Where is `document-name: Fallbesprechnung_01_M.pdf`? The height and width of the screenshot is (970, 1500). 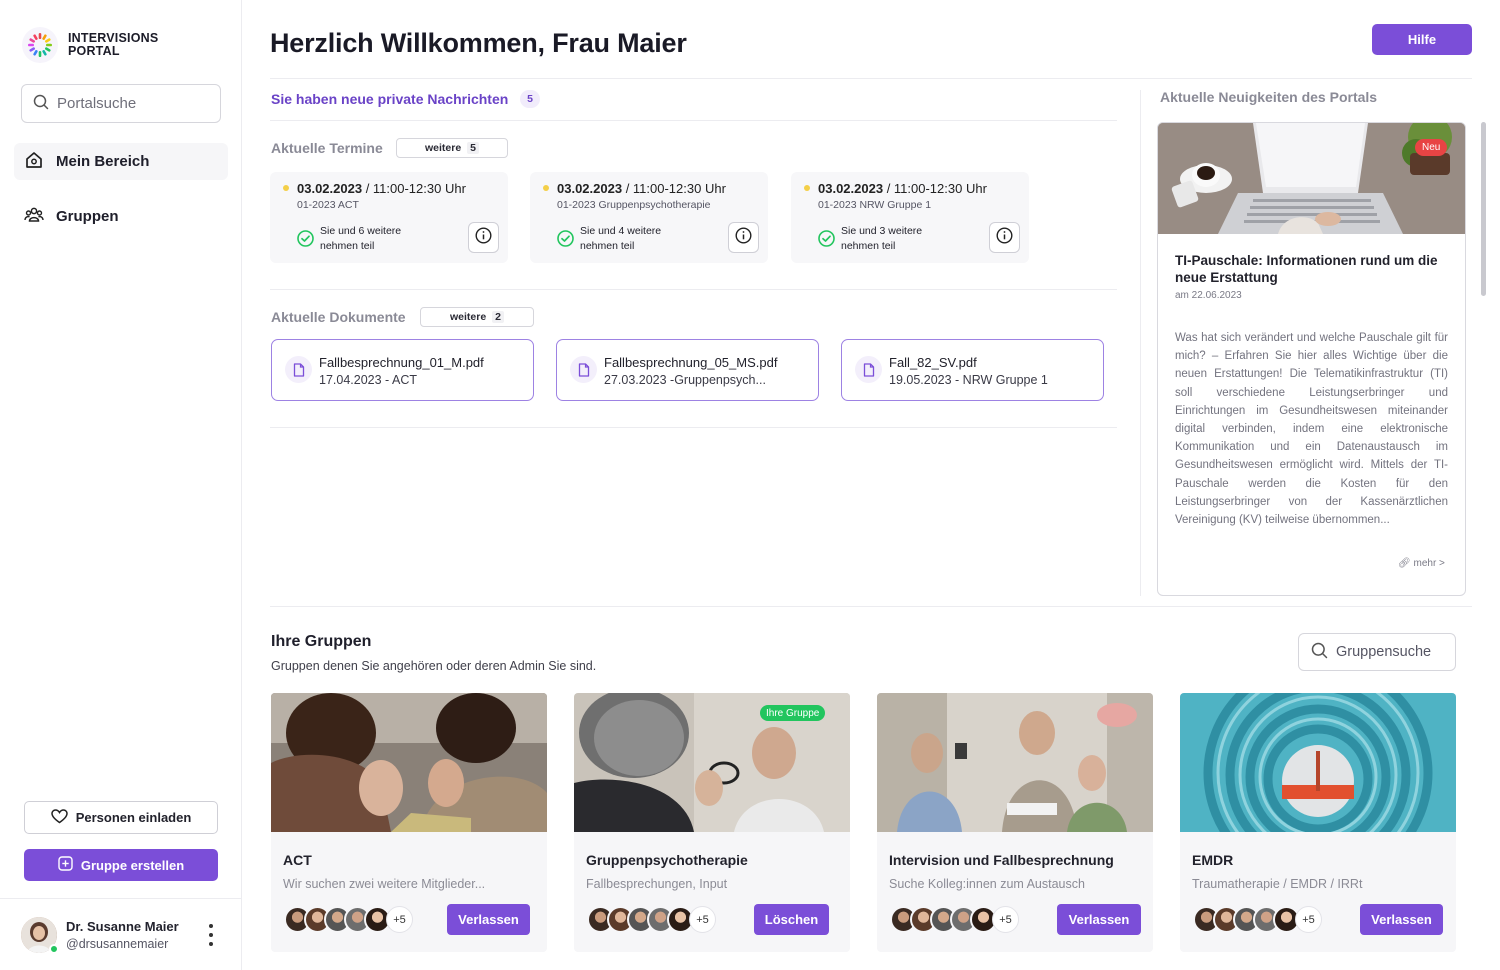
document-name: Fallbesprechnung_01_M.pdf is located at coordinates (401, 362).